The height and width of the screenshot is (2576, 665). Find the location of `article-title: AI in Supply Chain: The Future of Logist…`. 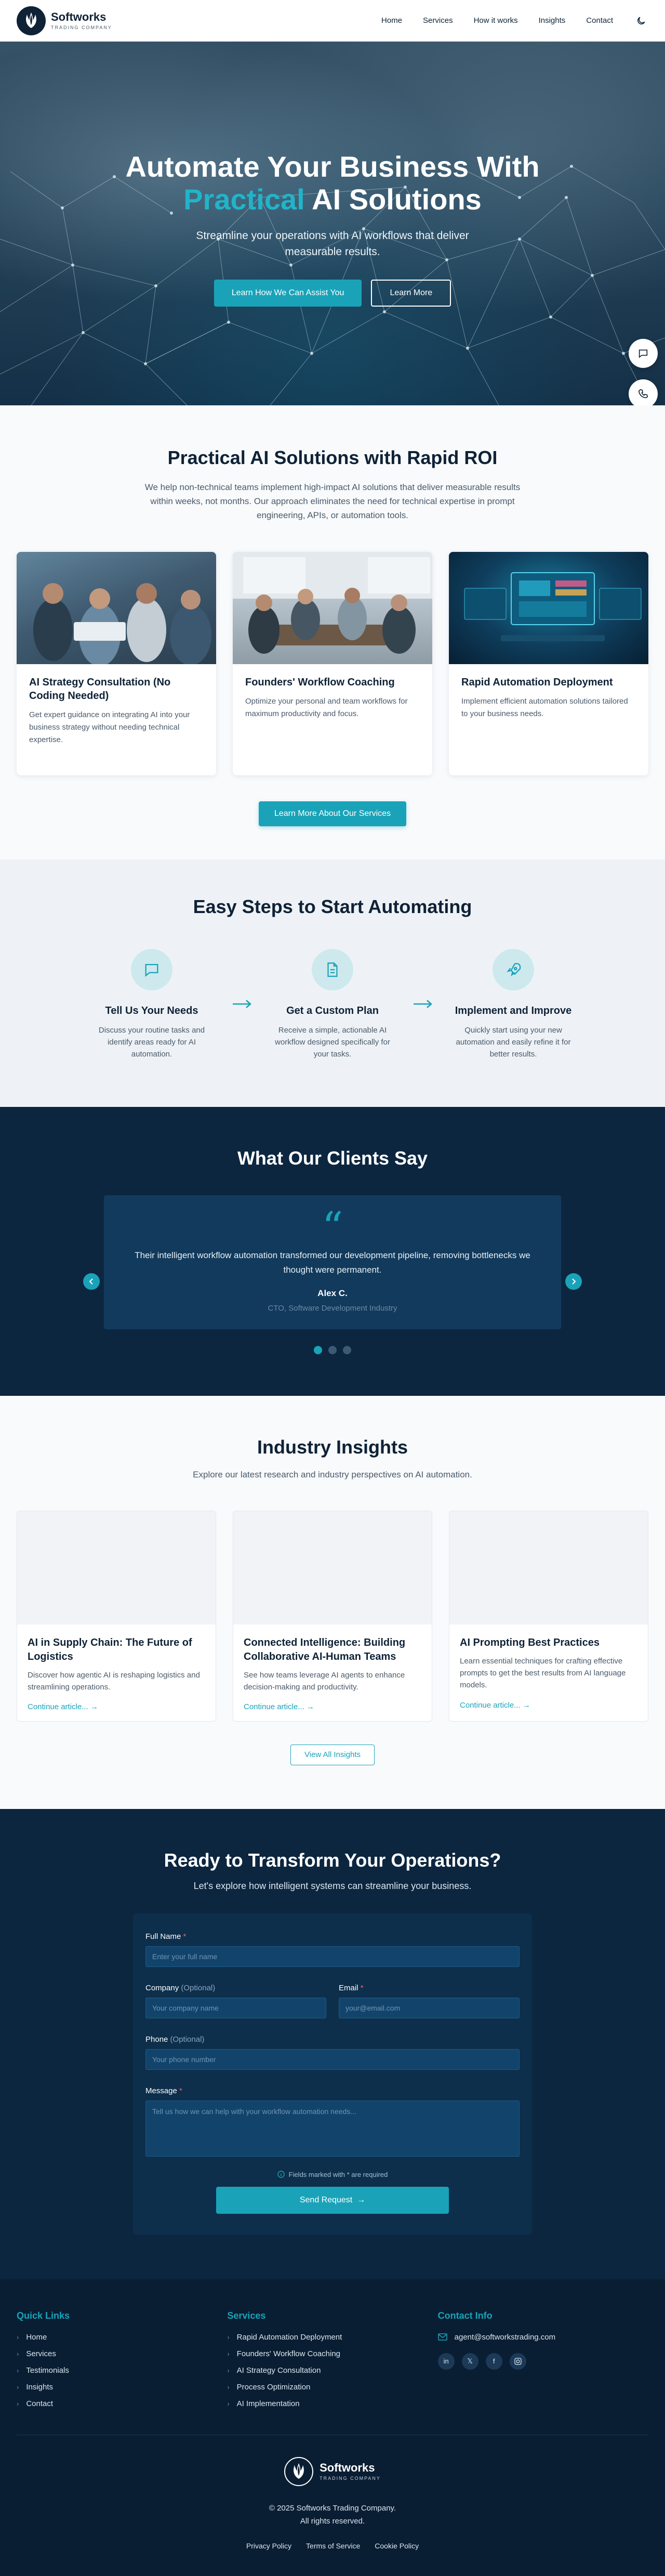

article-title: AI in Supply Chain: The Future of Logist… is located at coordinates (110, 1649).